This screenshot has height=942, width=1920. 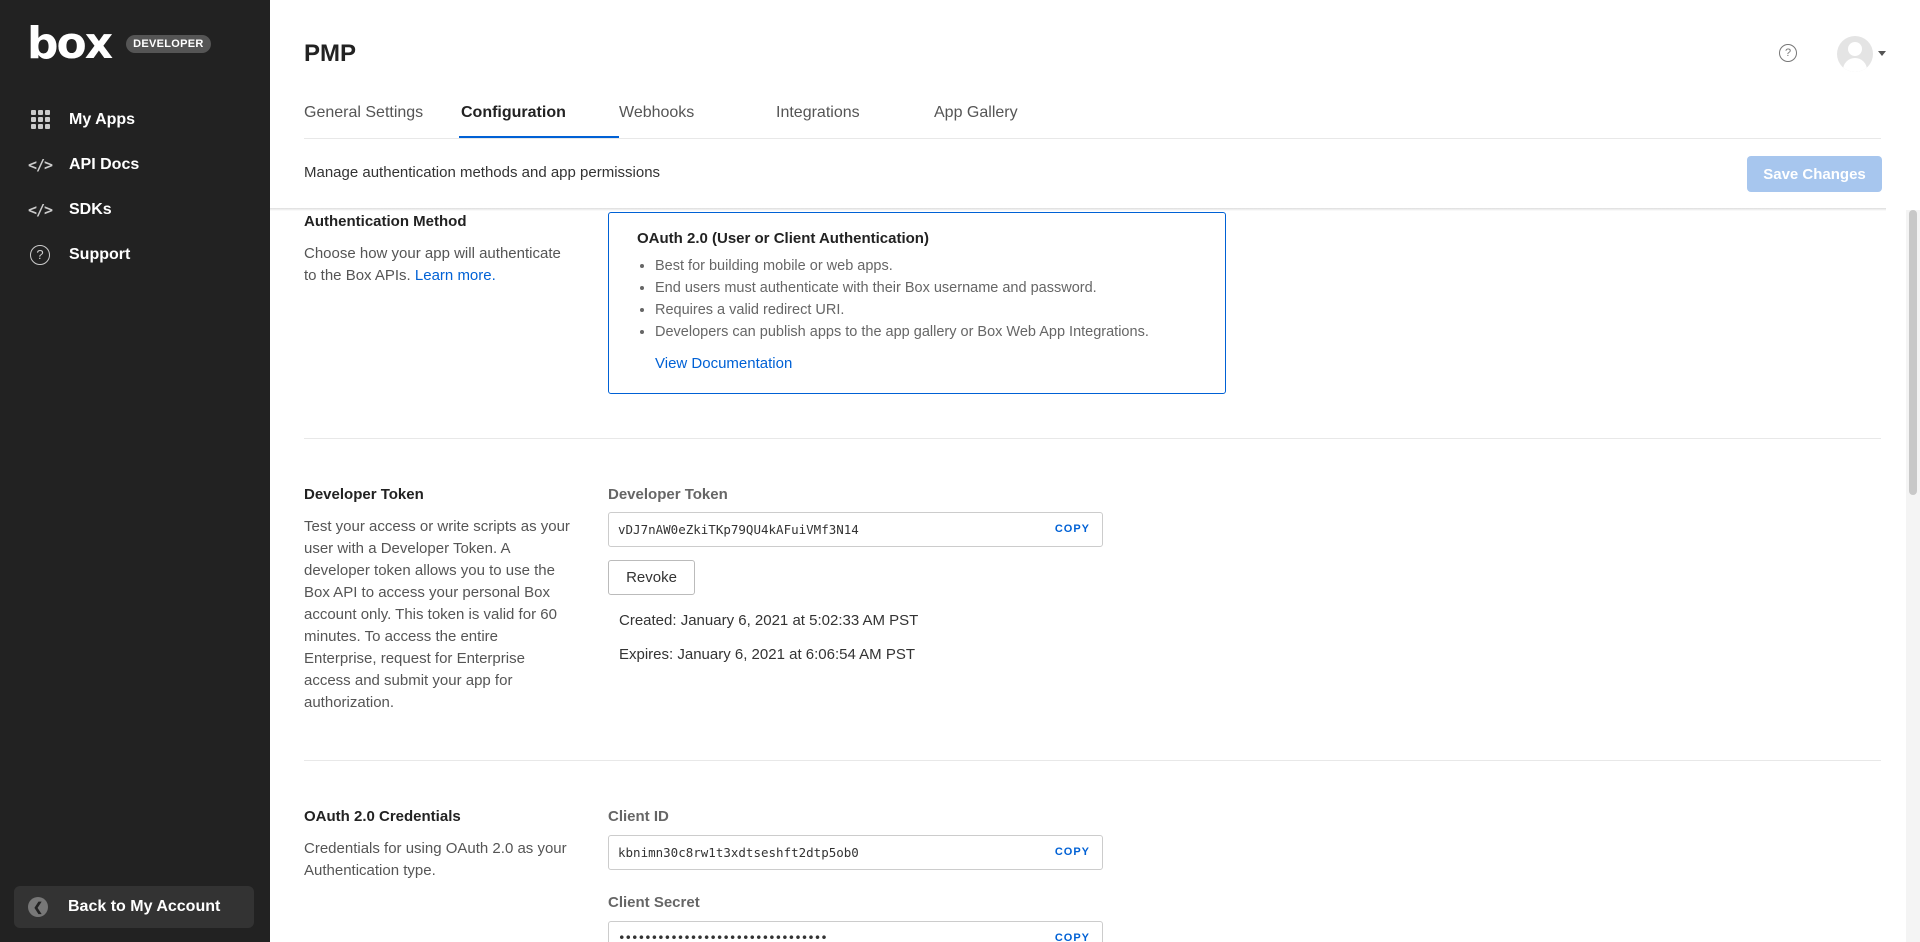 I want to click on sidebar-item-label: My Apps, so click(x=102, y=119).